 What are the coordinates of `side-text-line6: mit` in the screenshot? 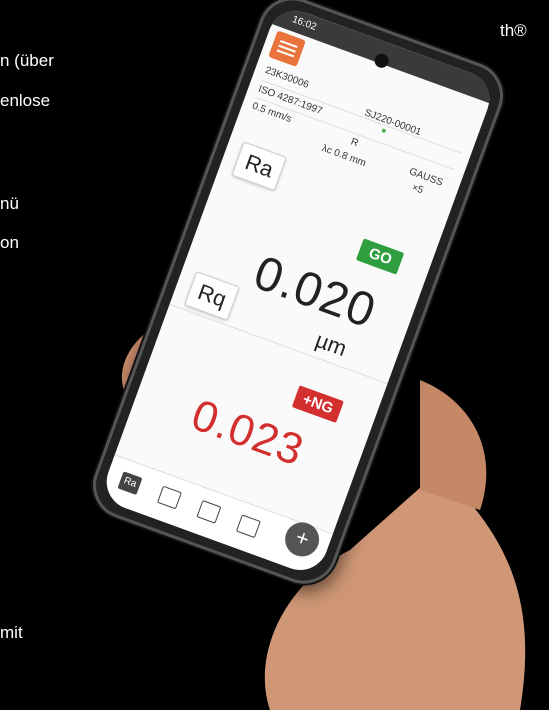 It's located at (11, 632).